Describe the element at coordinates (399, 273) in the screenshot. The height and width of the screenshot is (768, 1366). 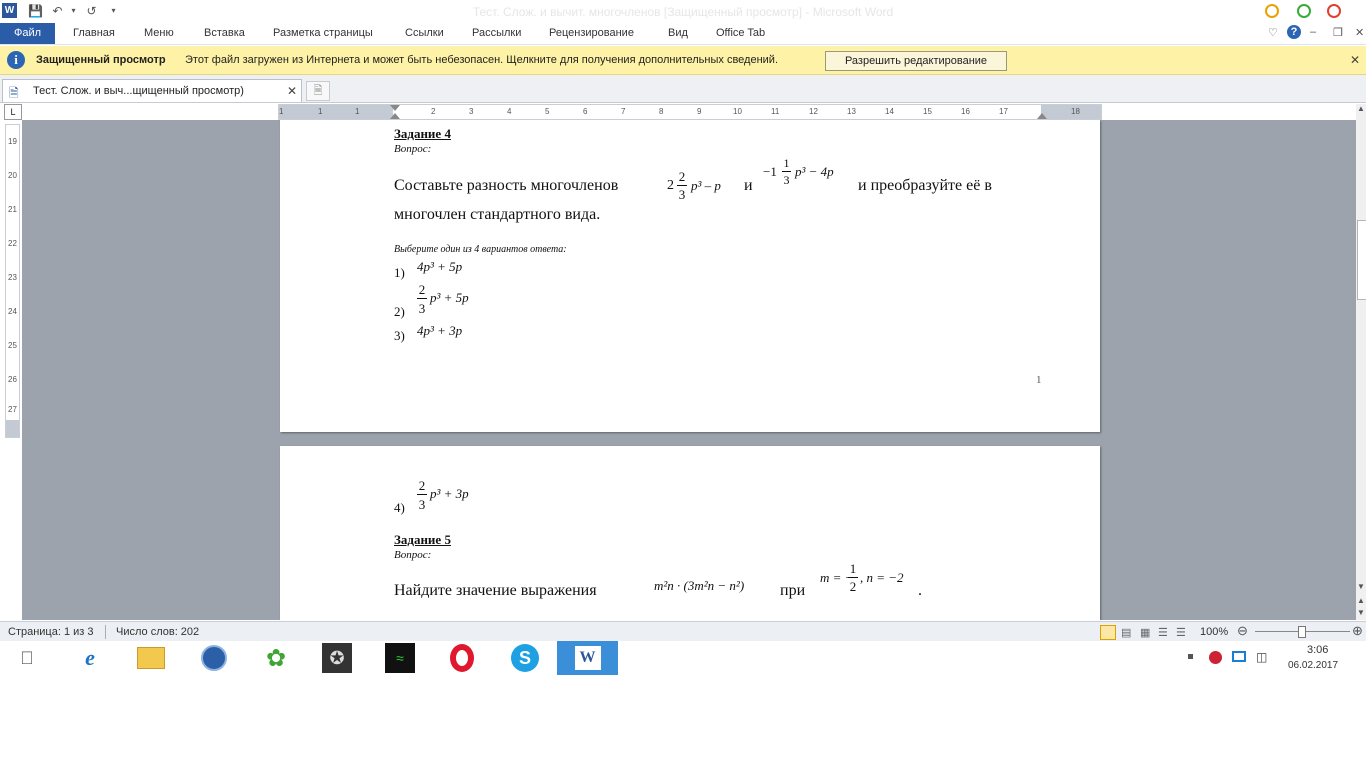
I see `option-number: 1)` at that location.